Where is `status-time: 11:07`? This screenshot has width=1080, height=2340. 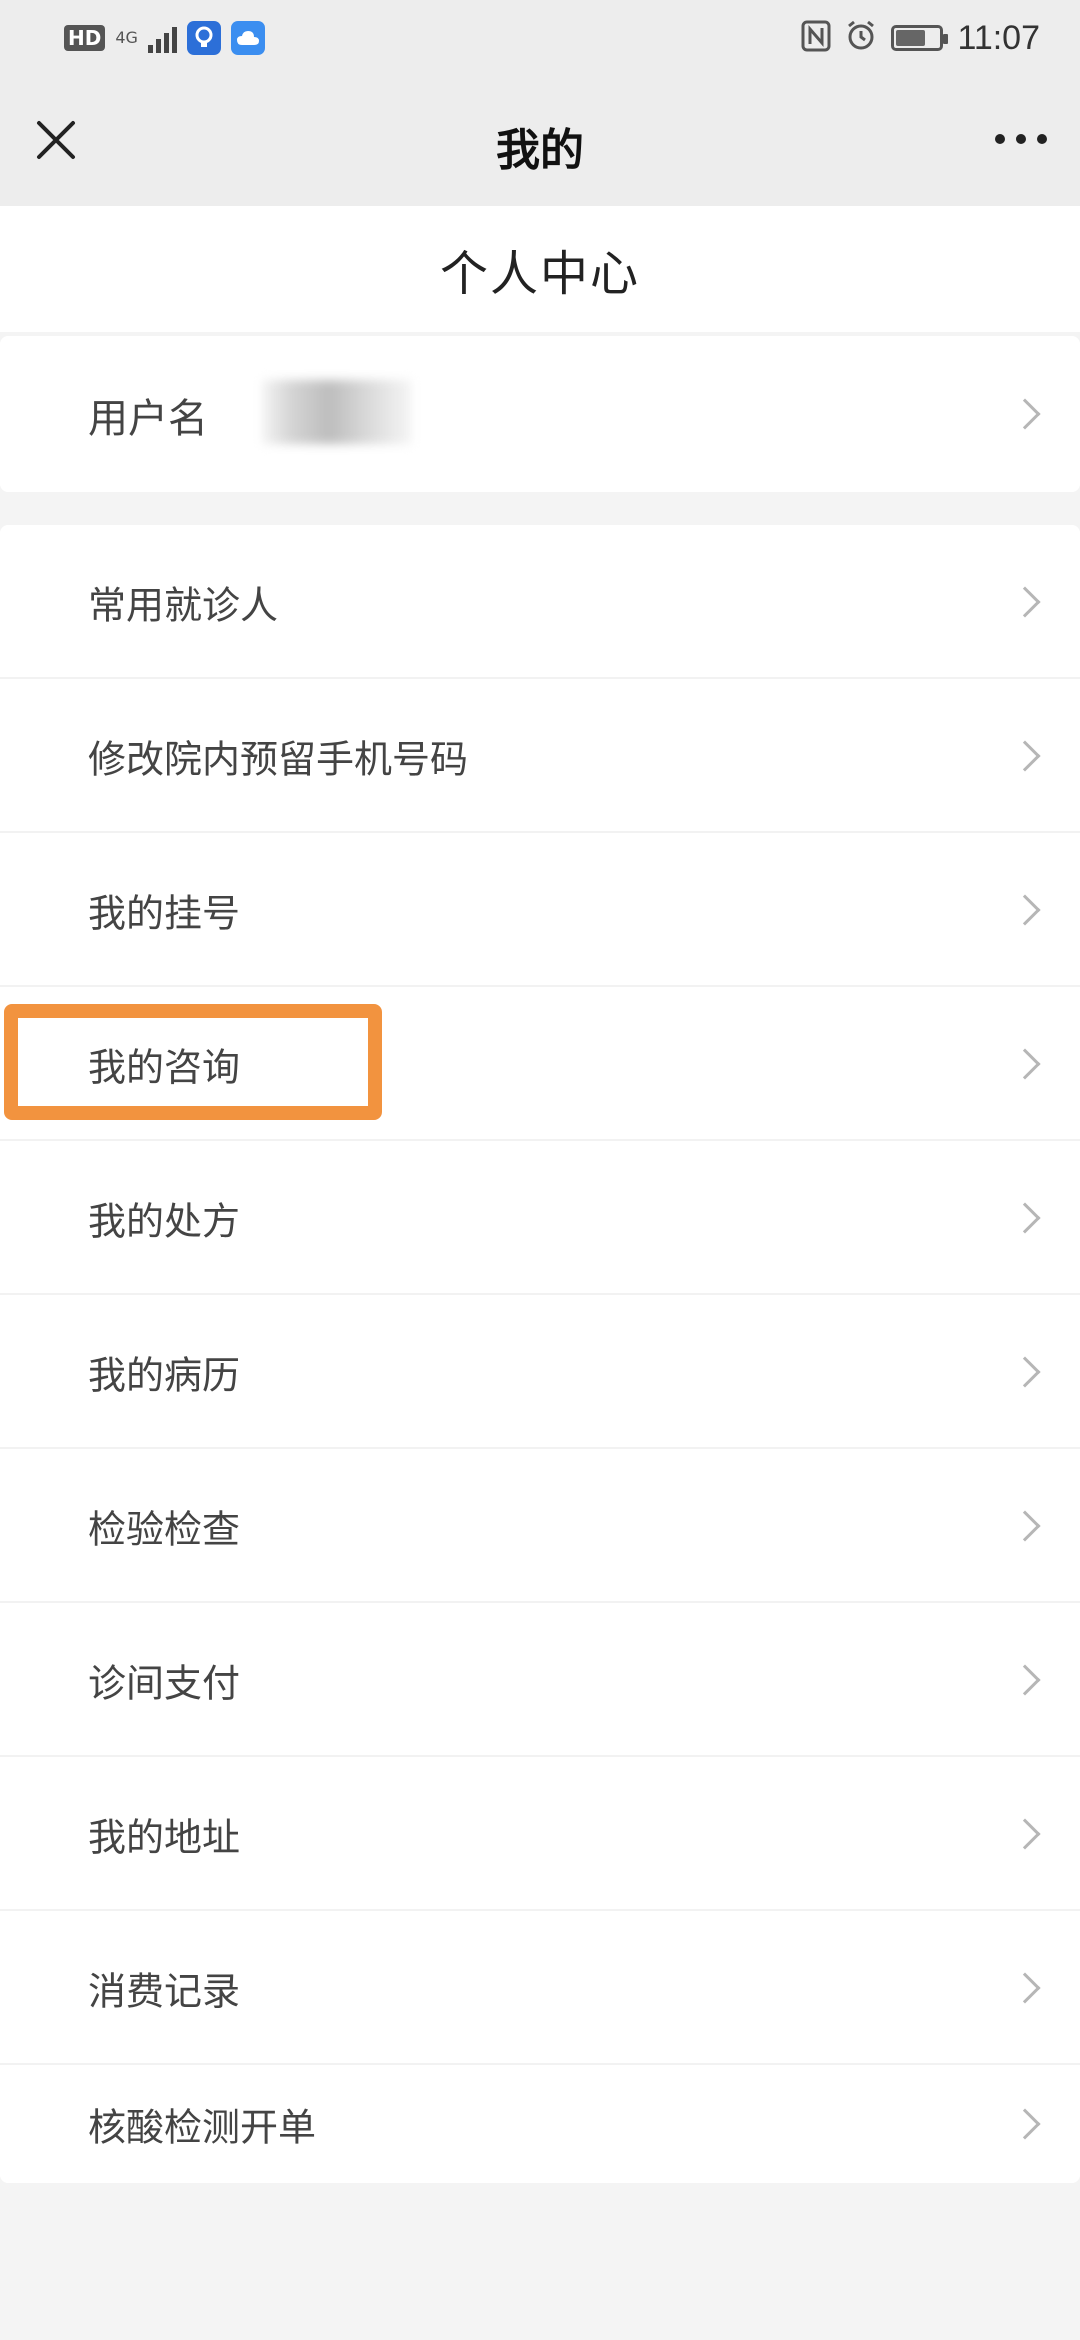
status-time: 11:07 is located at coordinates (998, 37).